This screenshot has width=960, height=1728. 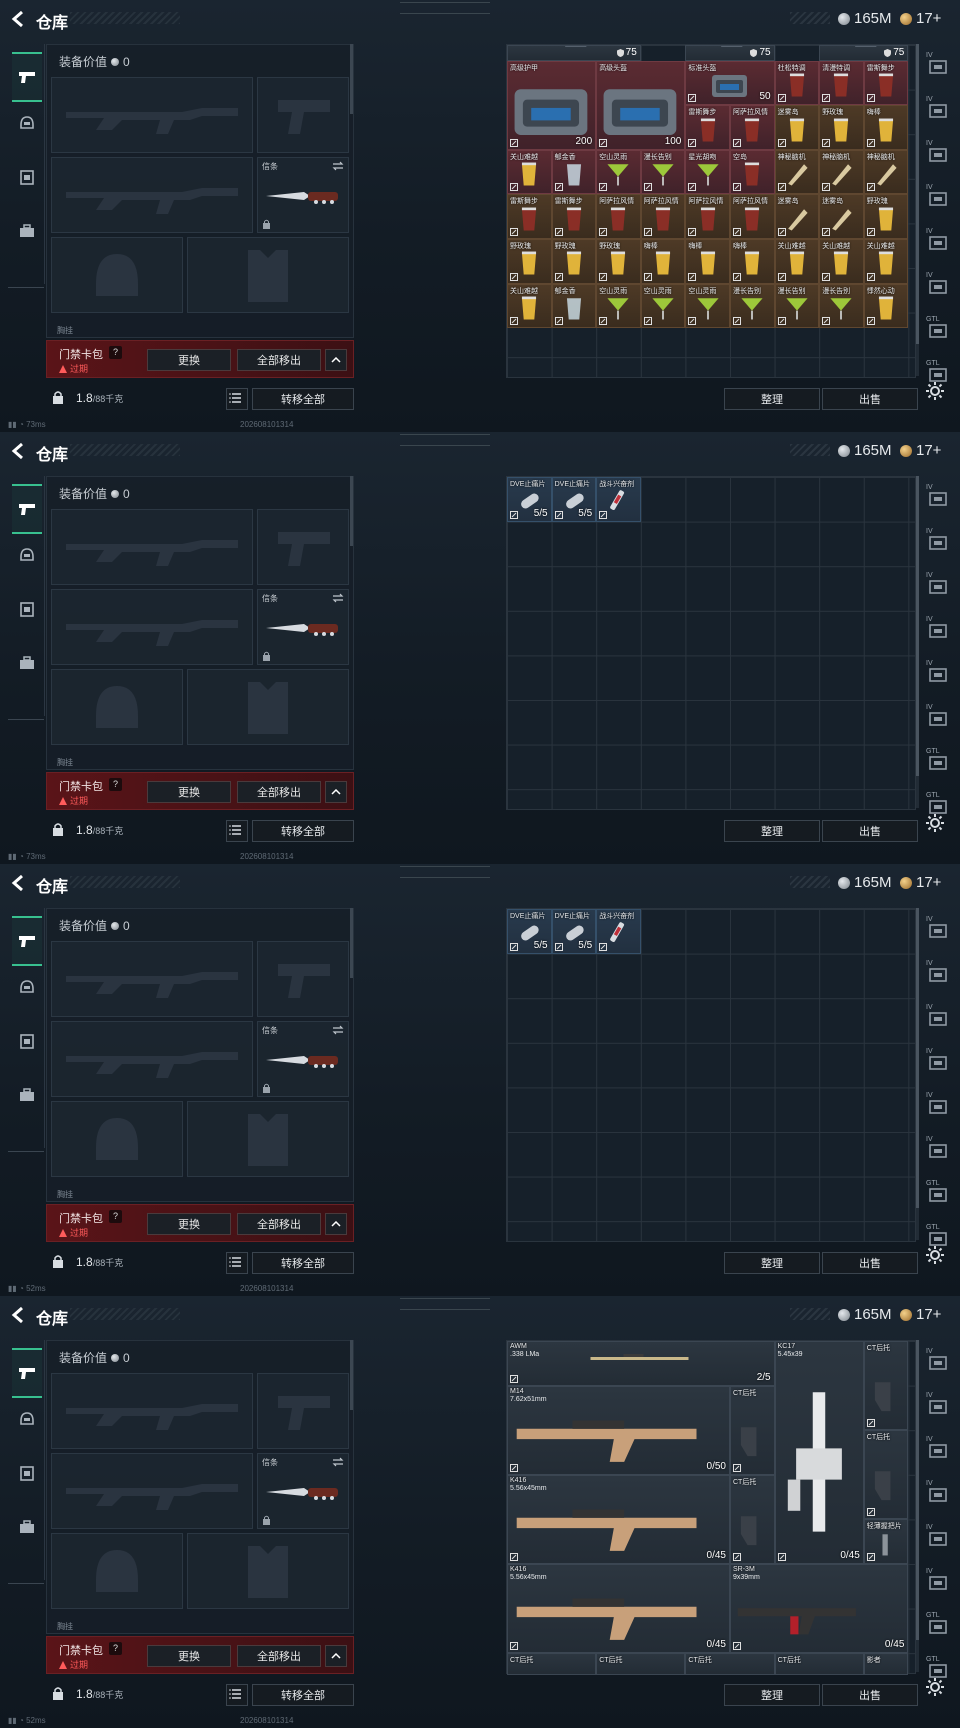 I want to click on grid-scrollbar, so click(x=917, y=1506).